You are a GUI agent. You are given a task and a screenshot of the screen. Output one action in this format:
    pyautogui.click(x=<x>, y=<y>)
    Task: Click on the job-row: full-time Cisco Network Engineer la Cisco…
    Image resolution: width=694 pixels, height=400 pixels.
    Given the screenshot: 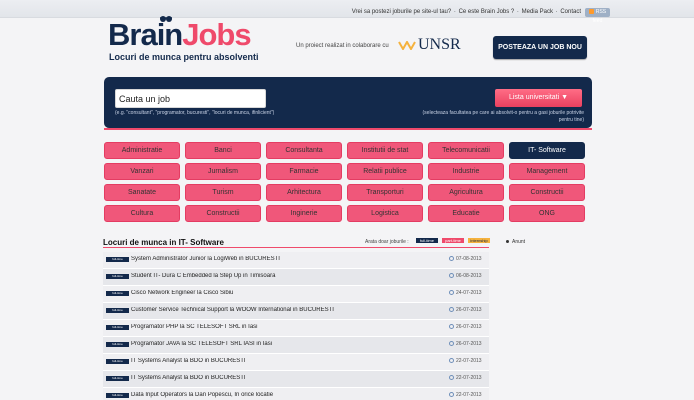 What is the action you would take?
    pyautogui.click(x=296, y=294)
    